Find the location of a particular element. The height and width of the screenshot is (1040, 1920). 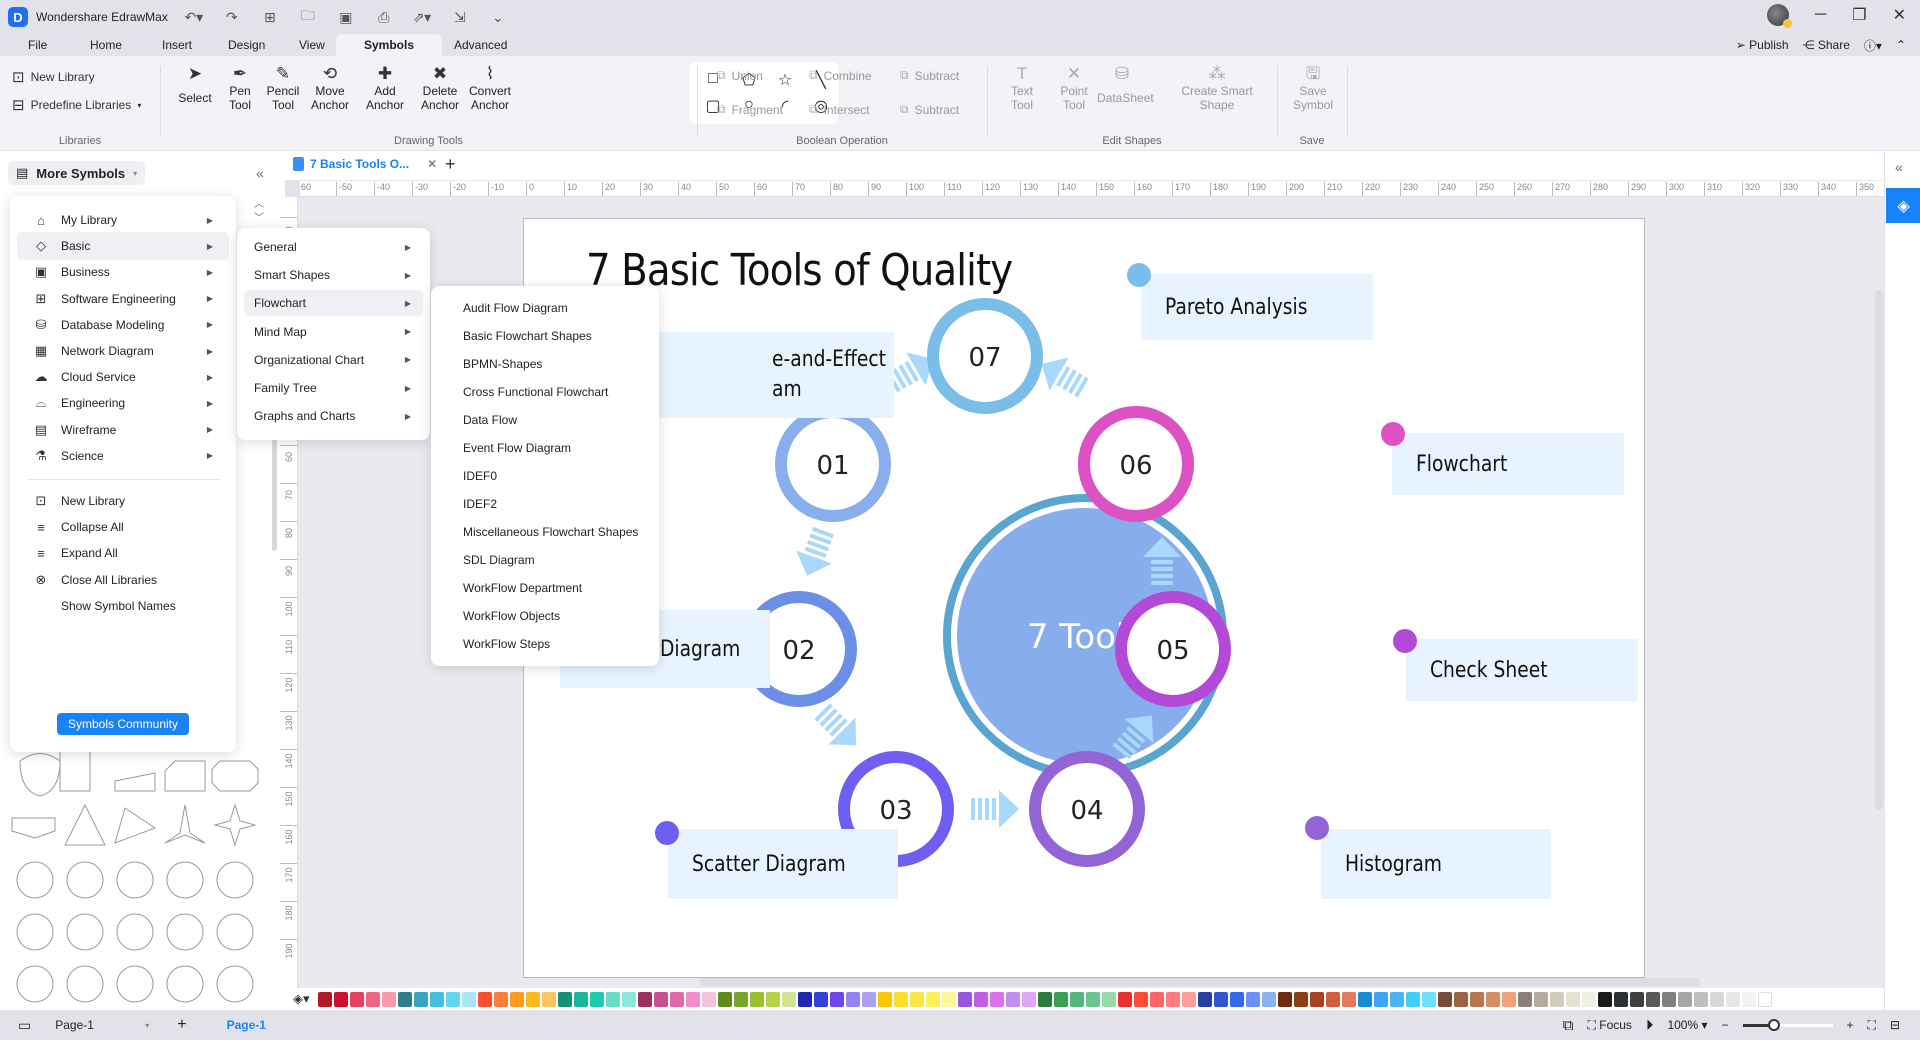

tool-label-05: Check Sheet is located at coordinates (1522, 670).